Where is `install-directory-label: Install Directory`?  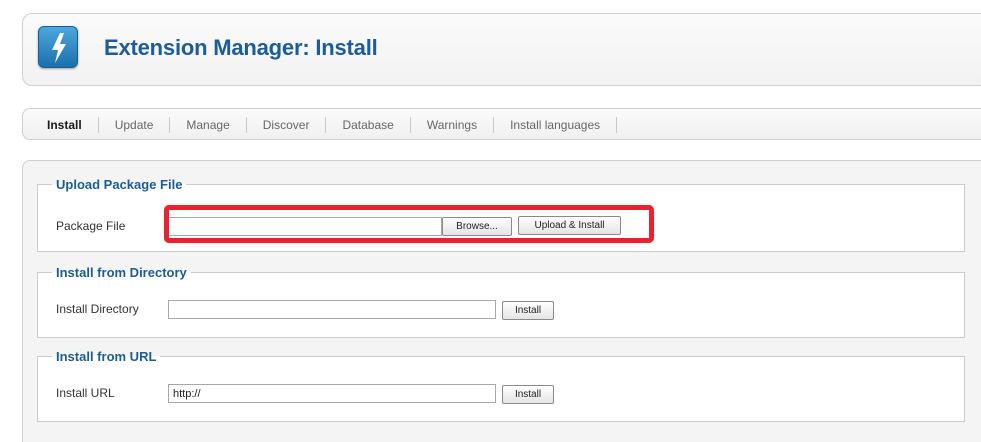
install-directory-label: Install Directory is located at coordinates (97, 309).